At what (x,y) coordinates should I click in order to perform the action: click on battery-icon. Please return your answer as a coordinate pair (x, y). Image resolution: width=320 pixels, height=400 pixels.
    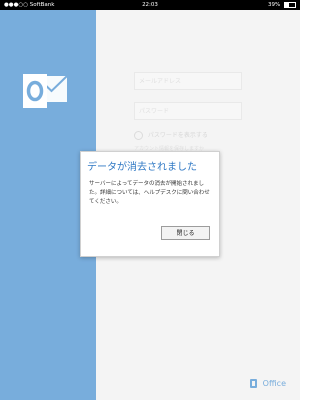
    Looking at the image, I should click on (290, 4).